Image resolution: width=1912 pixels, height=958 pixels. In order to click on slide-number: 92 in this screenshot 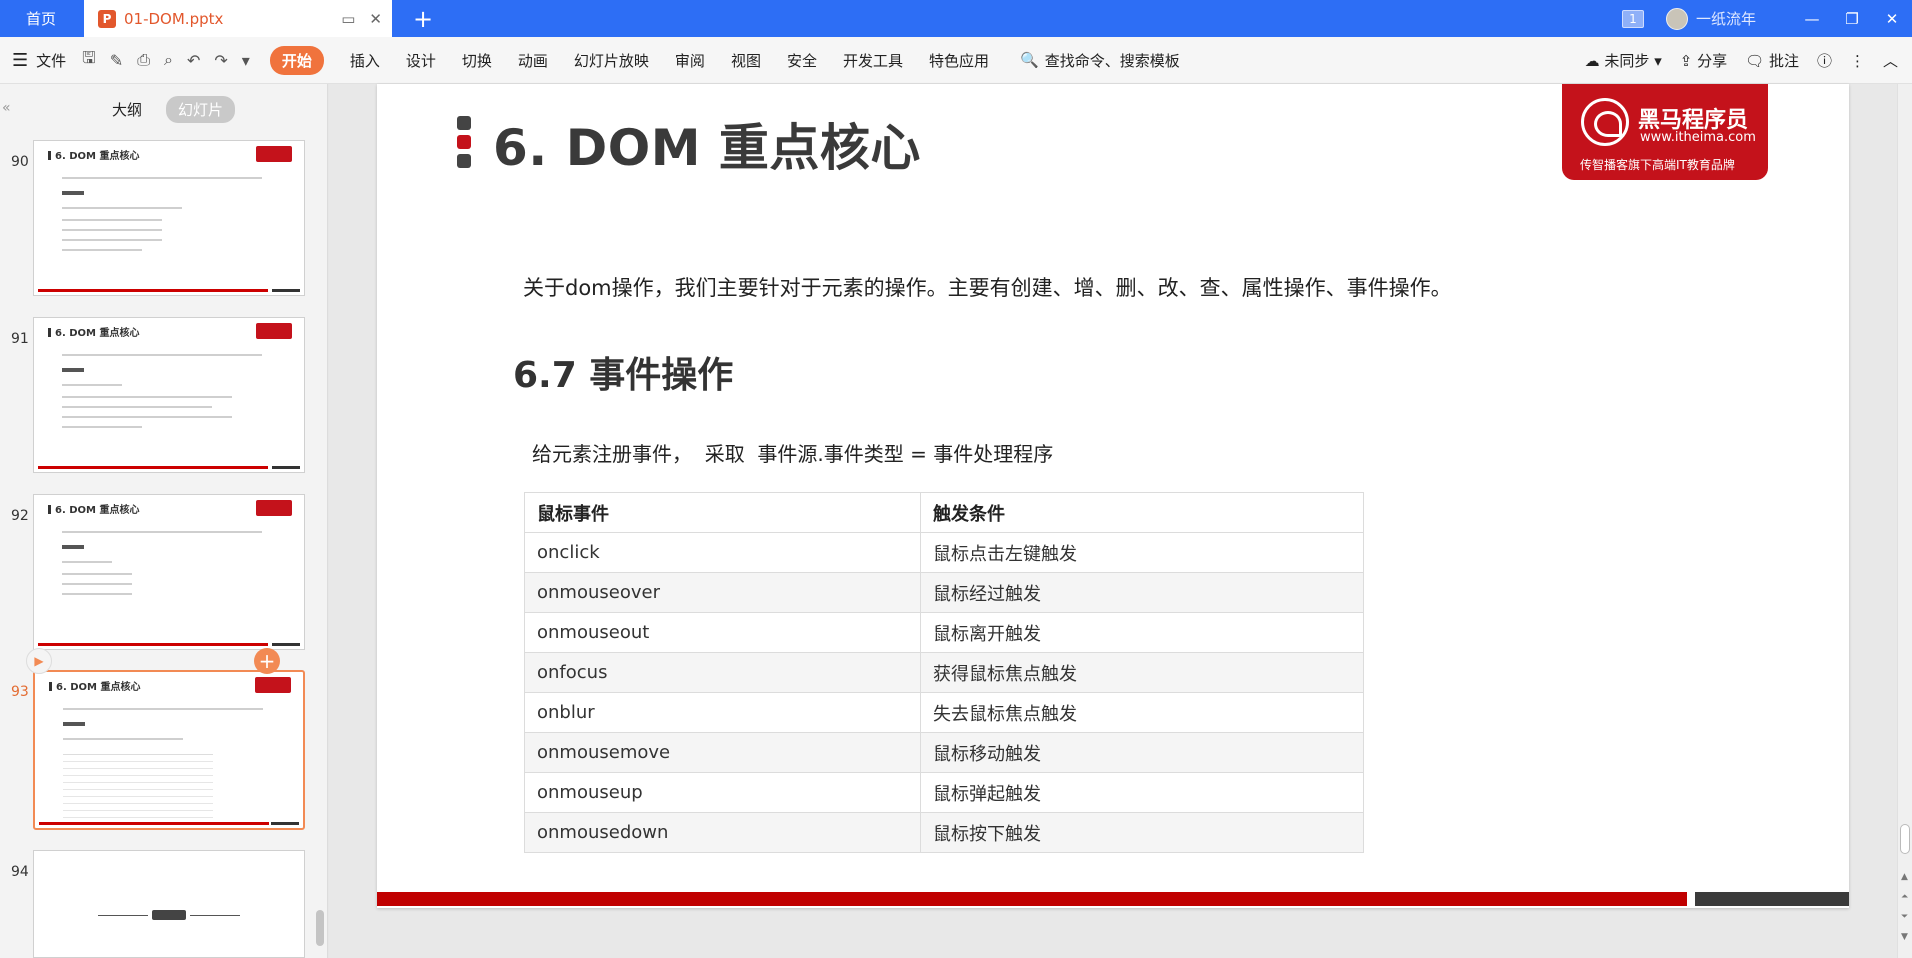, I will do `click(20, 516)`.